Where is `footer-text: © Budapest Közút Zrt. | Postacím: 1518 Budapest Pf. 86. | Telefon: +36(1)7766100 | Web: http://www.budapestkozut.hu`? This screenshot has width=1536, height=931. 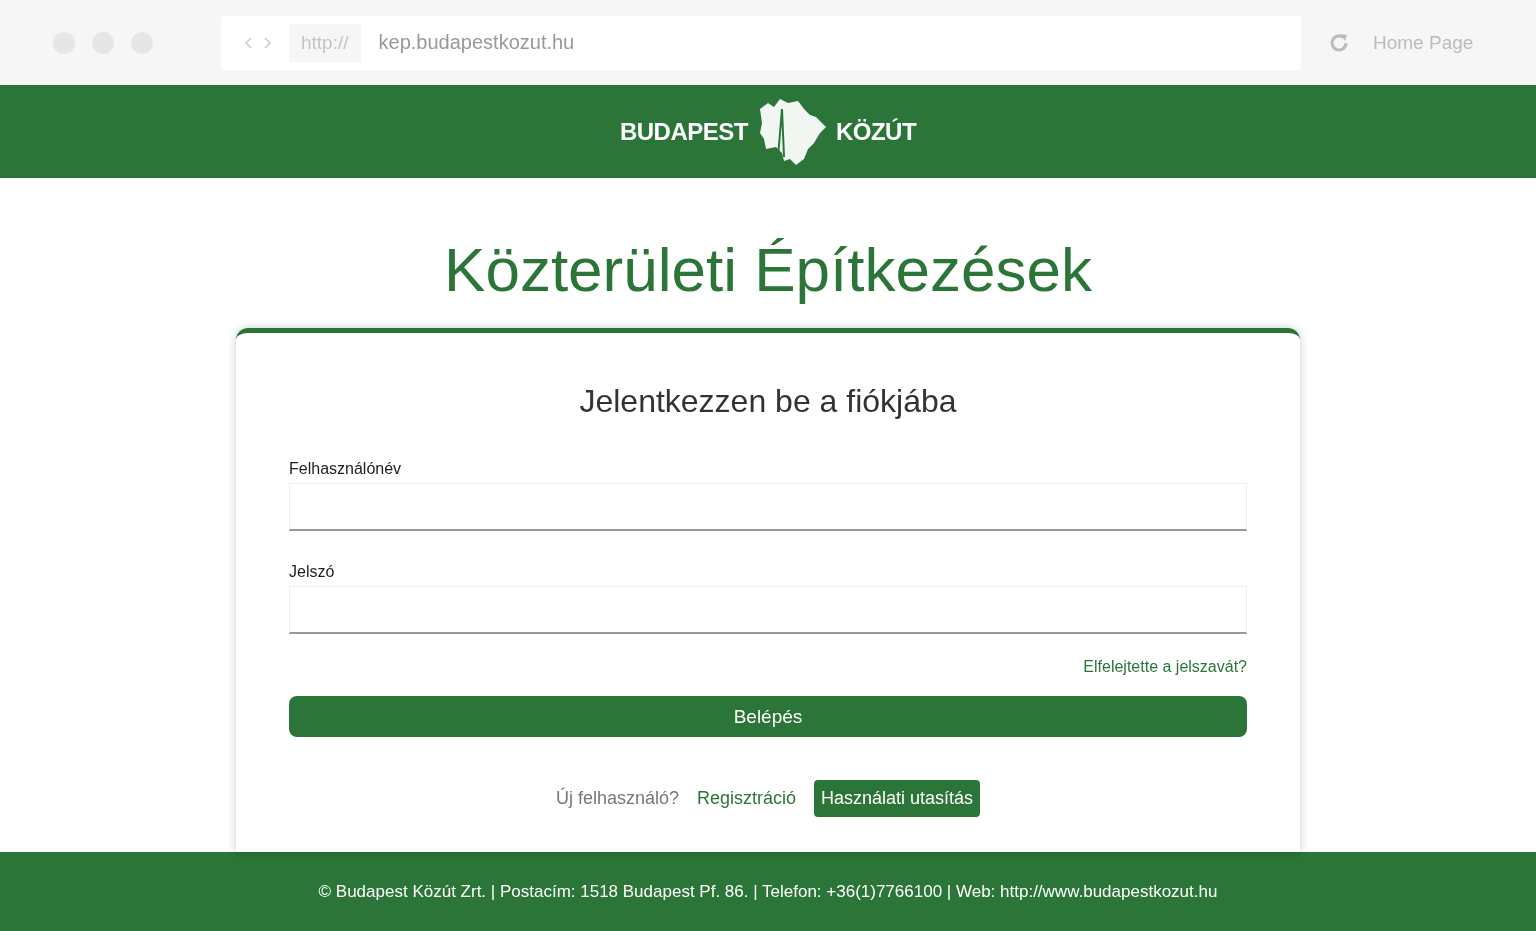 footer-text: © Budapest Közút Zrt. | Postacím: 1518 Budapest Pf. 86. | Telefon: +36(1)7766100 | Web: http://www.budapestkozut.hu is located at coordinates (768, 891).